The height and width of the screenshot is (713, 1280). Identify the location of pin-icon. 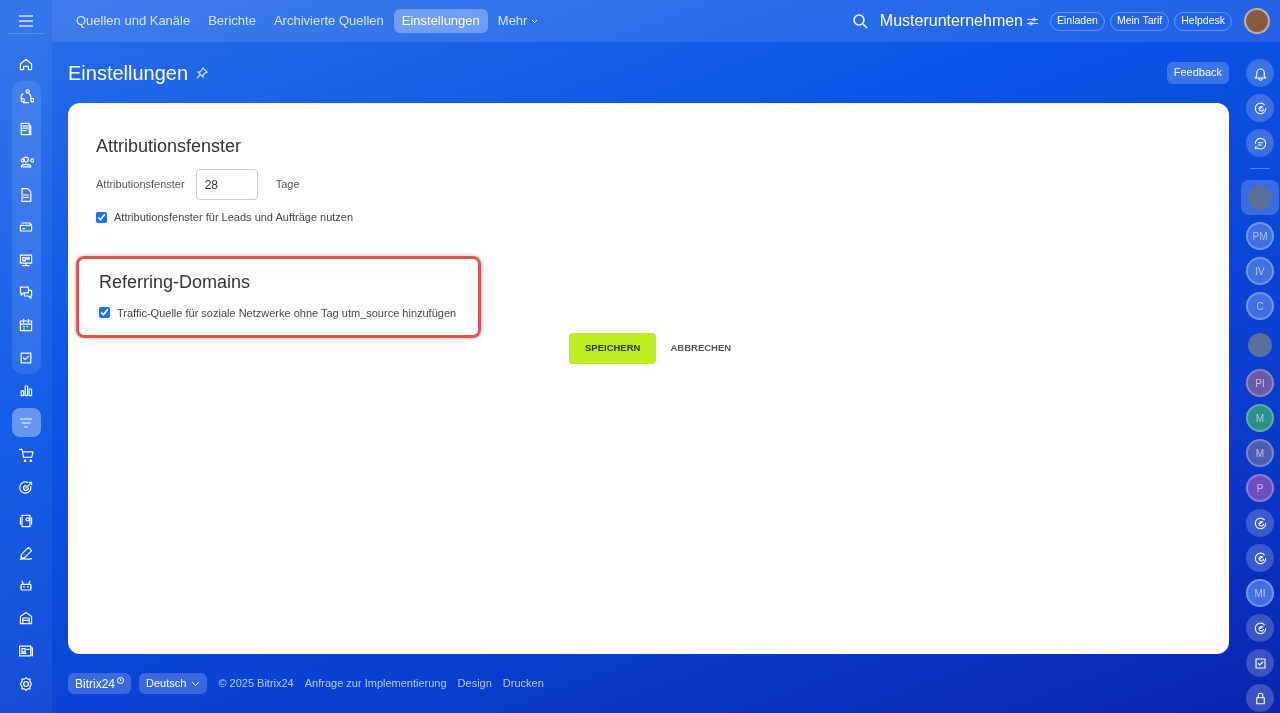
(202, 72).